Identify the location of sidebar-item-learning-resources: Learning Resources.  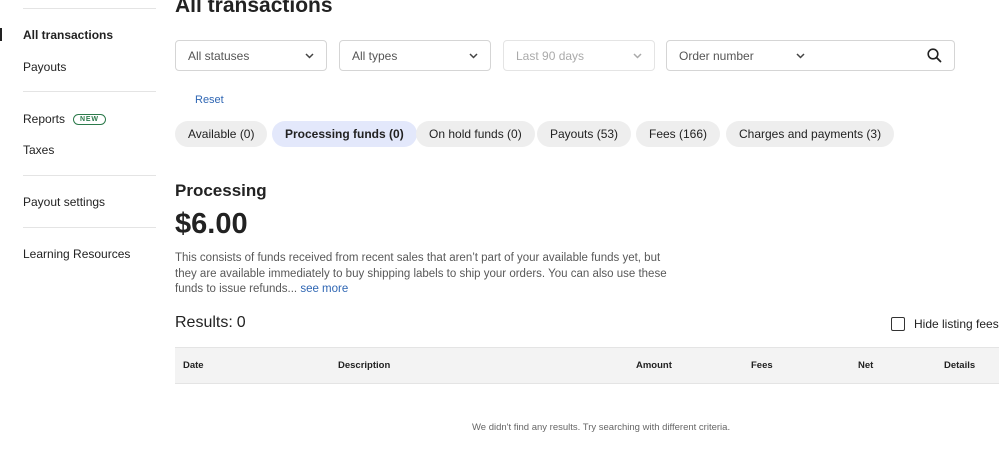
(76, 254).